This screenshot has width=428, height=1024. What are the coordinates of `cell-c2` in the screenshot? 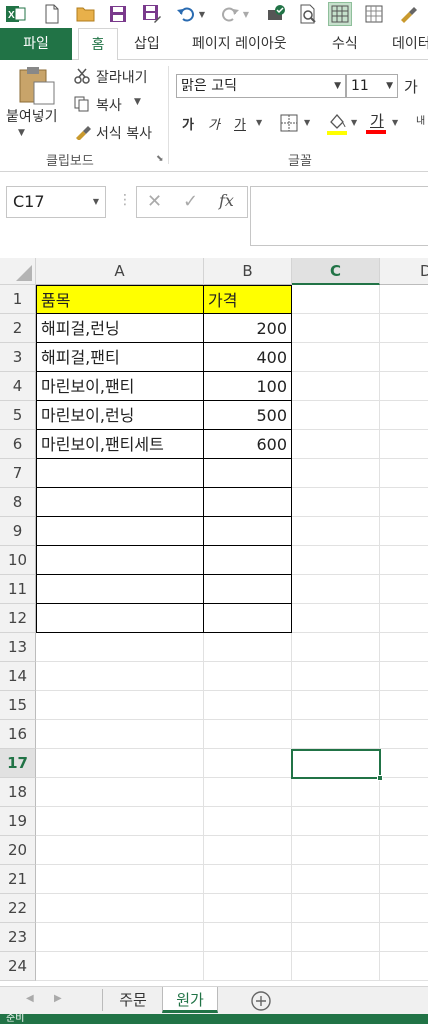 It's located at (336, 328).